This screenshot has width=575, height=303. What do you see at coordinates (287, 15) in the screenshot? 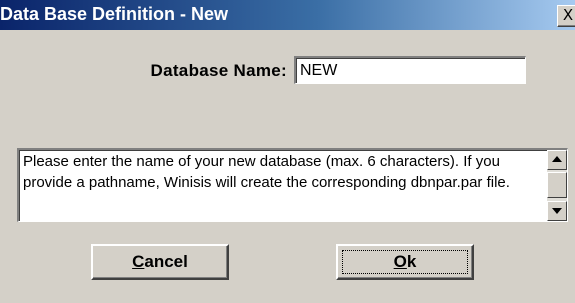
I see `title-bar: Data Base Definition - New X` at bounding box center [287, 15].